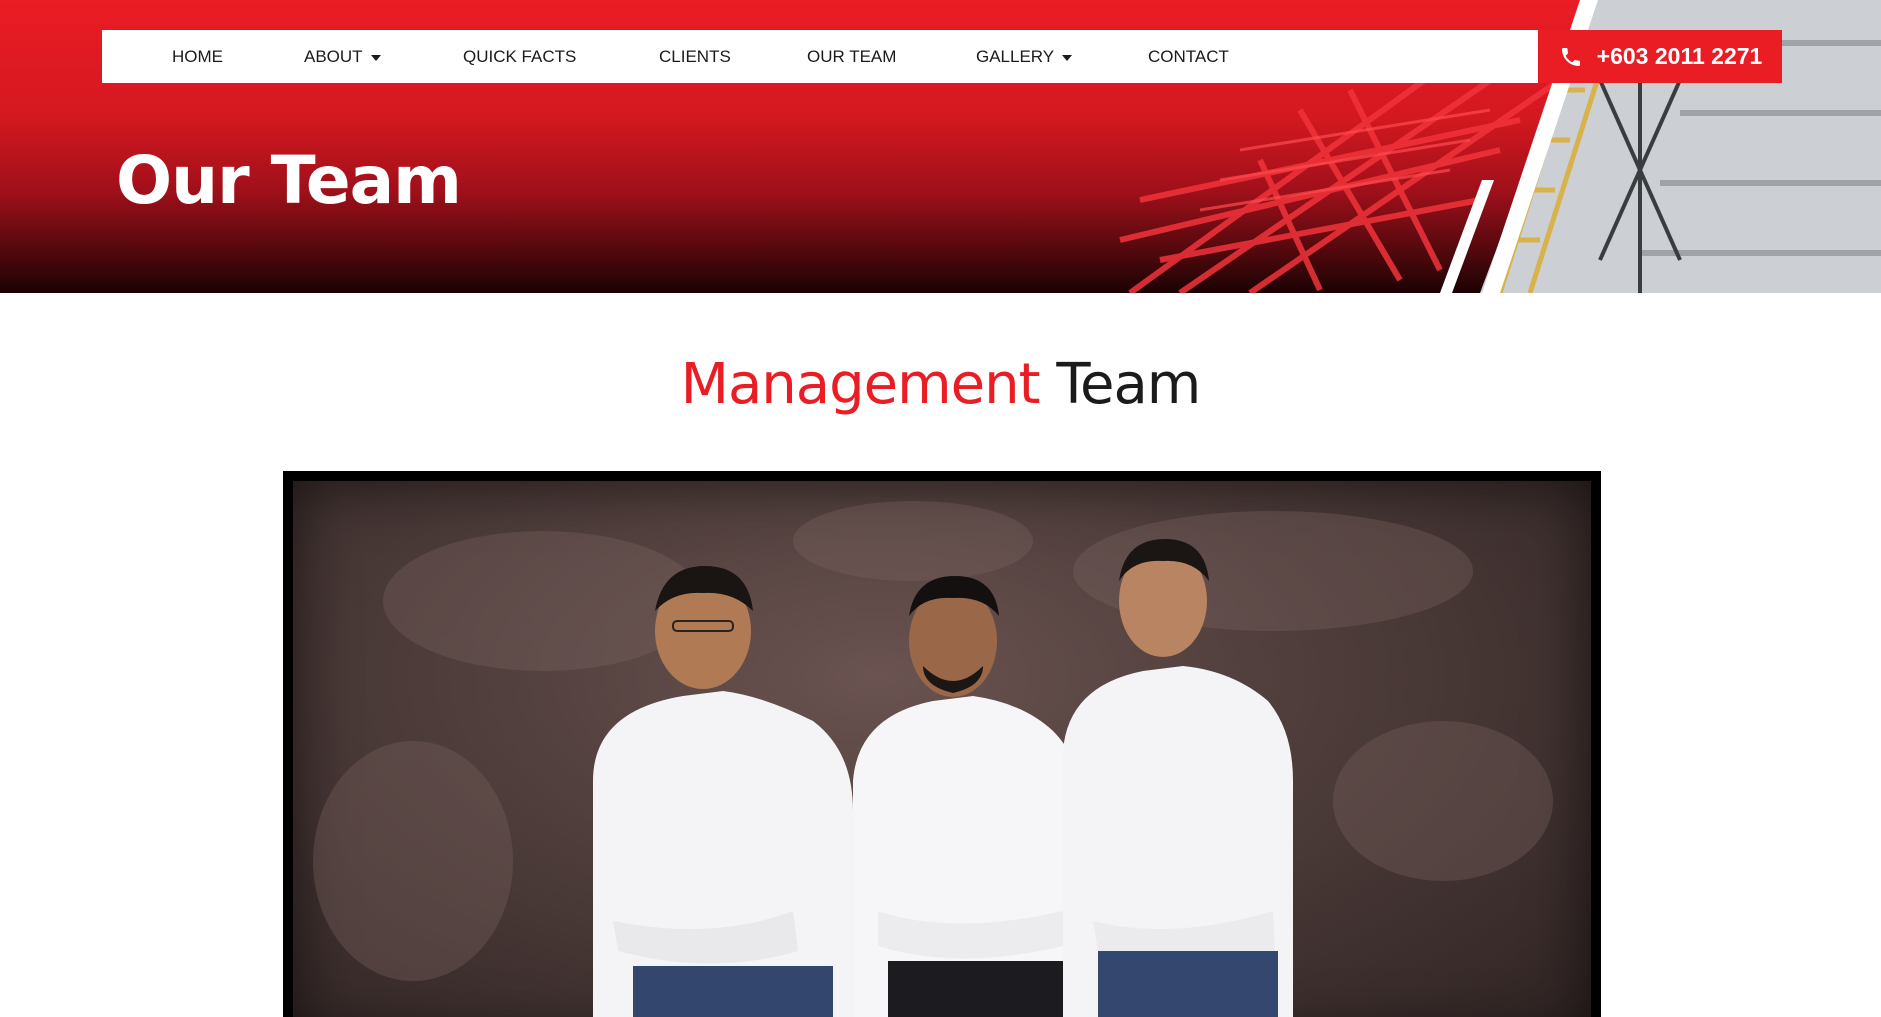 This screenshot has height=1017, width=1881. I want to click on nav-home-link: HOME, so click(197, 56).